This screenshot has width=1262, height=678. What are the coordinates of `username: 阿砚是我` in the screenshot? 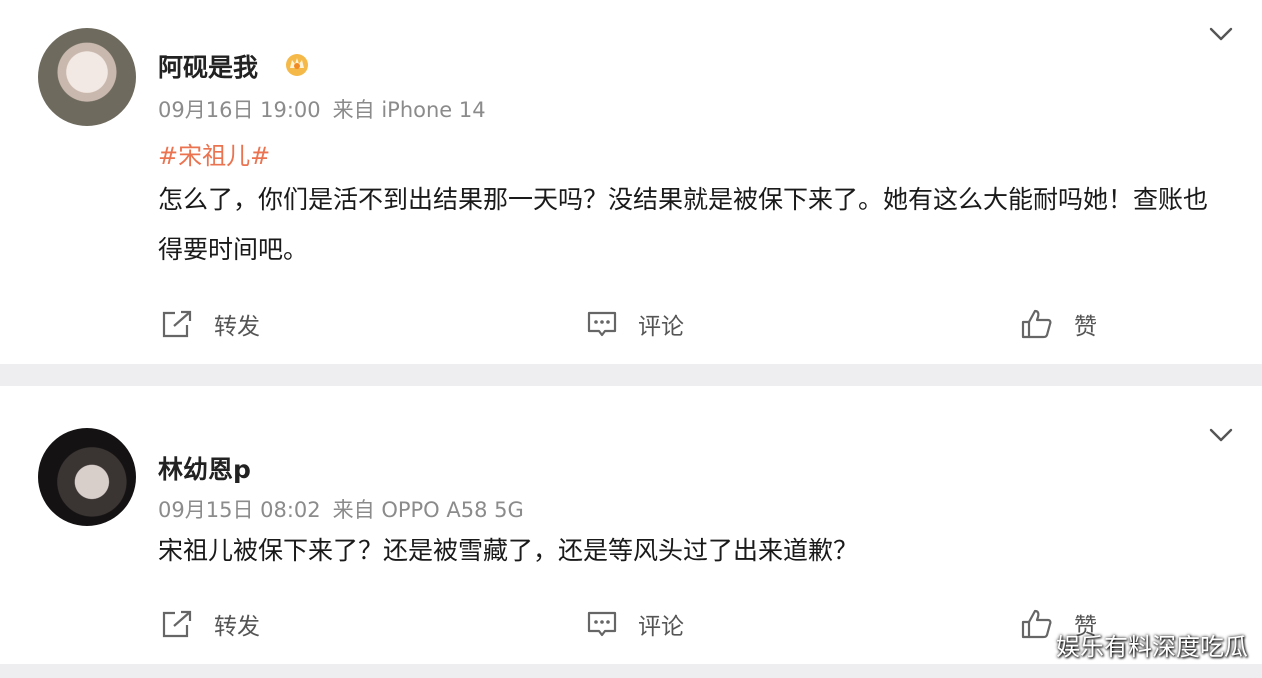 It's located at (208, 66).